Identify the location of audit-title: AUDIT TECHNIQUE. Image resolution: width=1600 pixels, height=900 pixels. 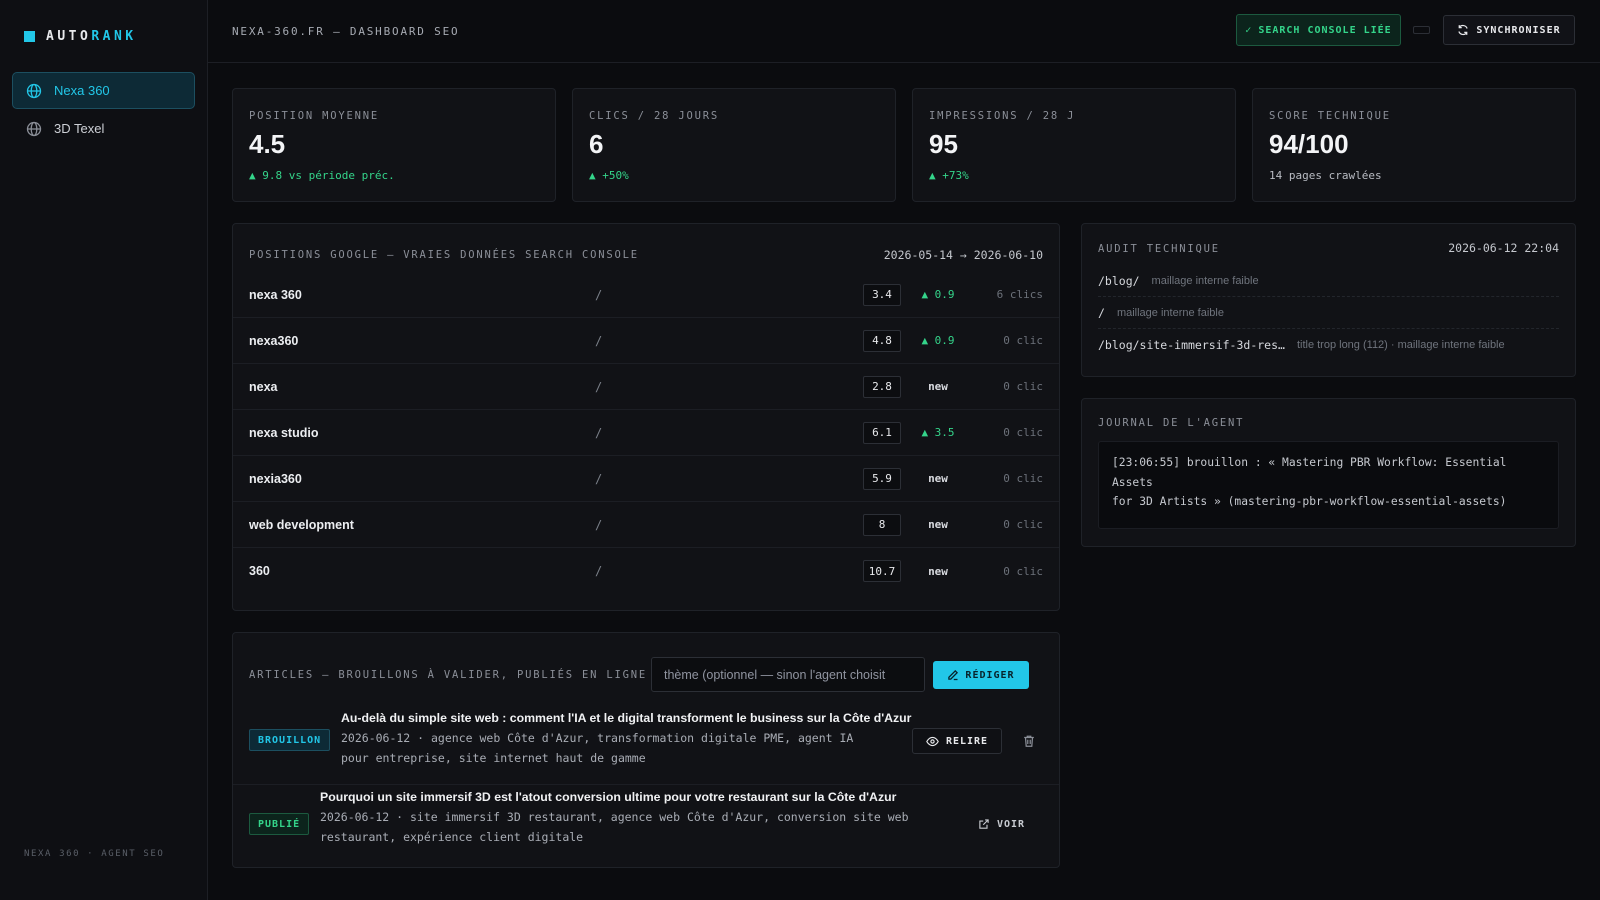
(1159, 249).